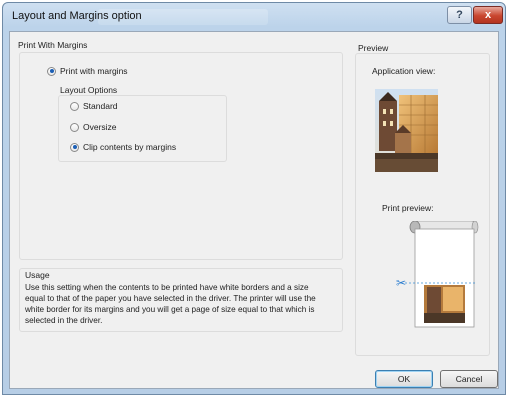 This screenshot has width=508, height=398. Describe the element at coordinates (442, 274) in the screenshot. I see `print-preview-image` at that location.